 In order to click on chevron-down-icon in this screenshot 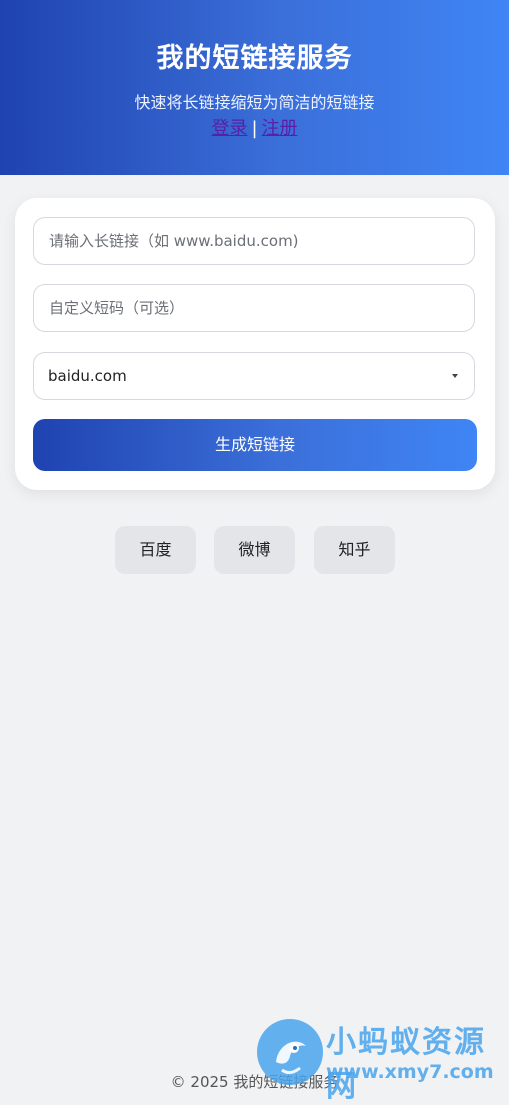, I will do `click(455, 376)`.